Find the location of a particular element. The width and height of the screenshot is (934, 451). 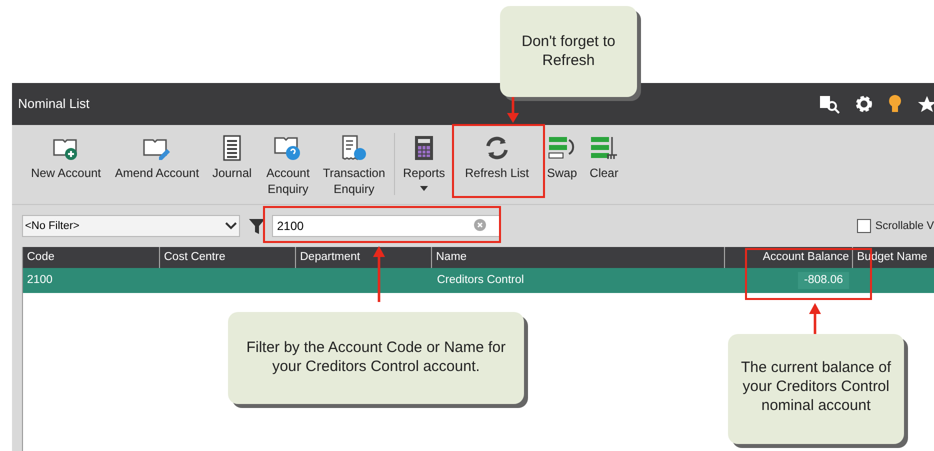

clear-list-icon is located at coordinates (604, 148).